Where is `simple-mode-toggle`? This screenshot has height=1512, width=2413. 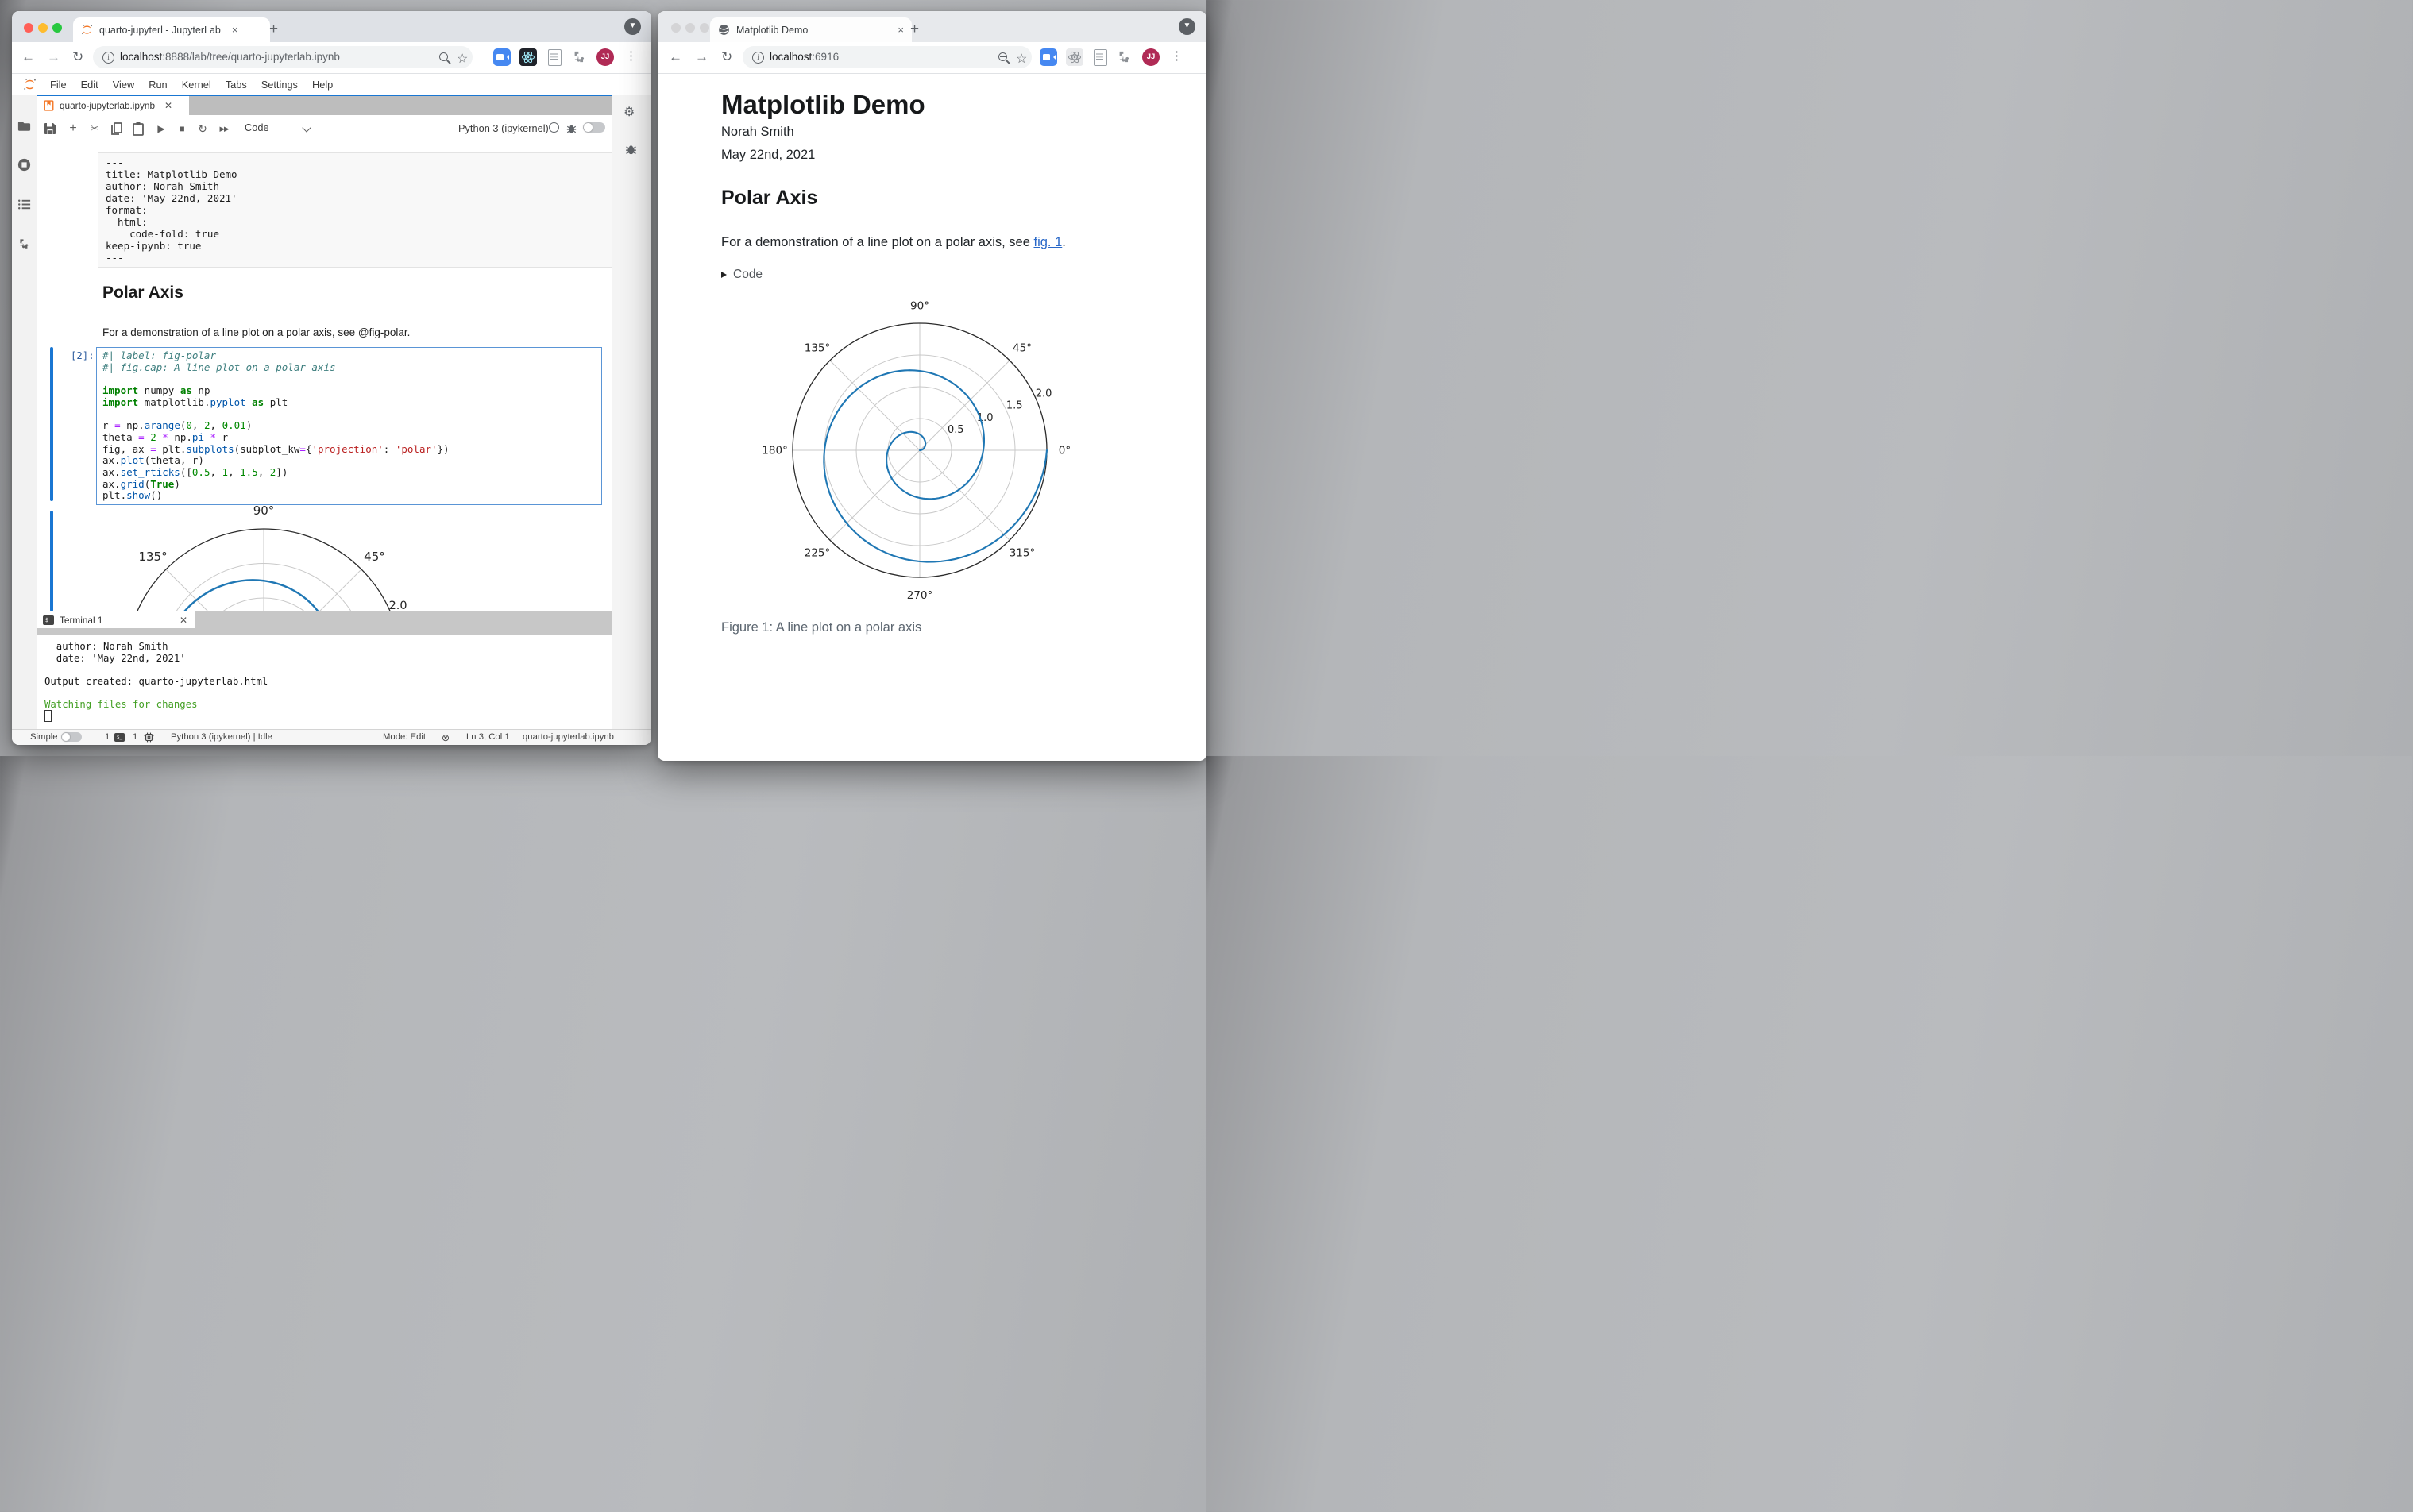 simple-mode-toggle is located at coordinates (71, 737).